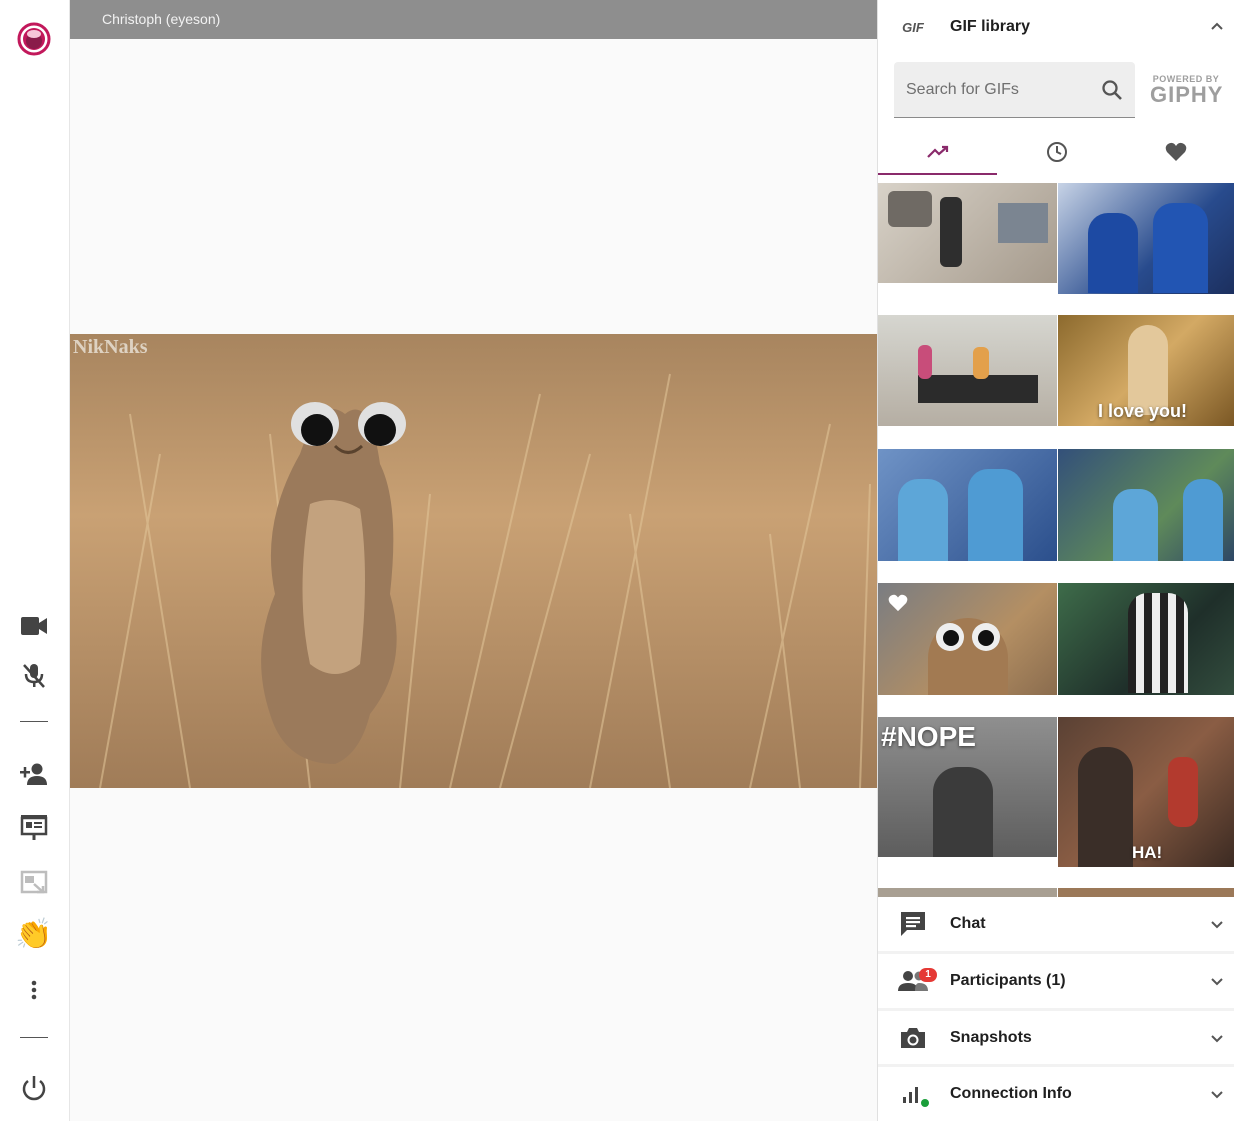 This screenshot has width=1234, height=1121. Describe the element at coordinates (1008, 980) in the screenshot. I see `participants-title: Participants (1)` at that location.